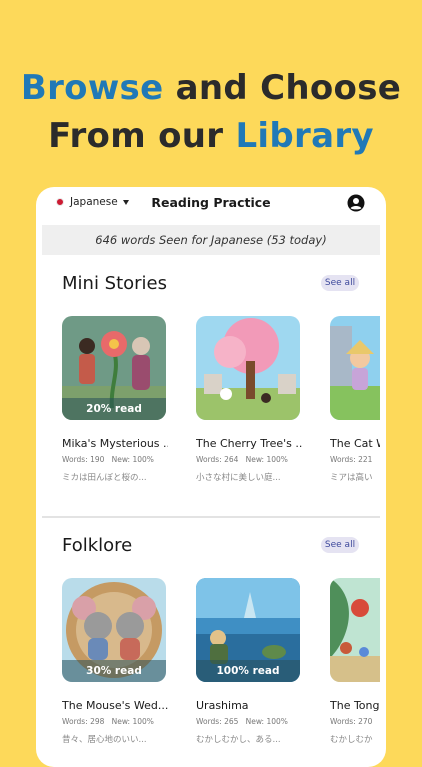 The width and height of the screenshot is (422, 767). Describe the element at coordinates (355, 443) in the screenshot. I see `story-title: The Cat W` at that location.